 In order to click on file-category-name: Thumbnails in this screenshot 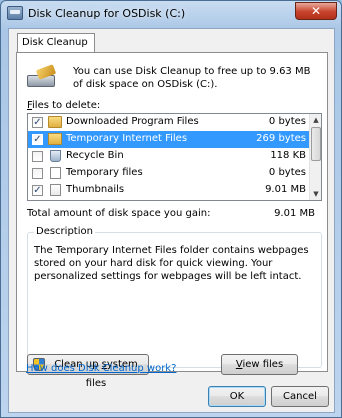, I will do `click(95, 189)`.